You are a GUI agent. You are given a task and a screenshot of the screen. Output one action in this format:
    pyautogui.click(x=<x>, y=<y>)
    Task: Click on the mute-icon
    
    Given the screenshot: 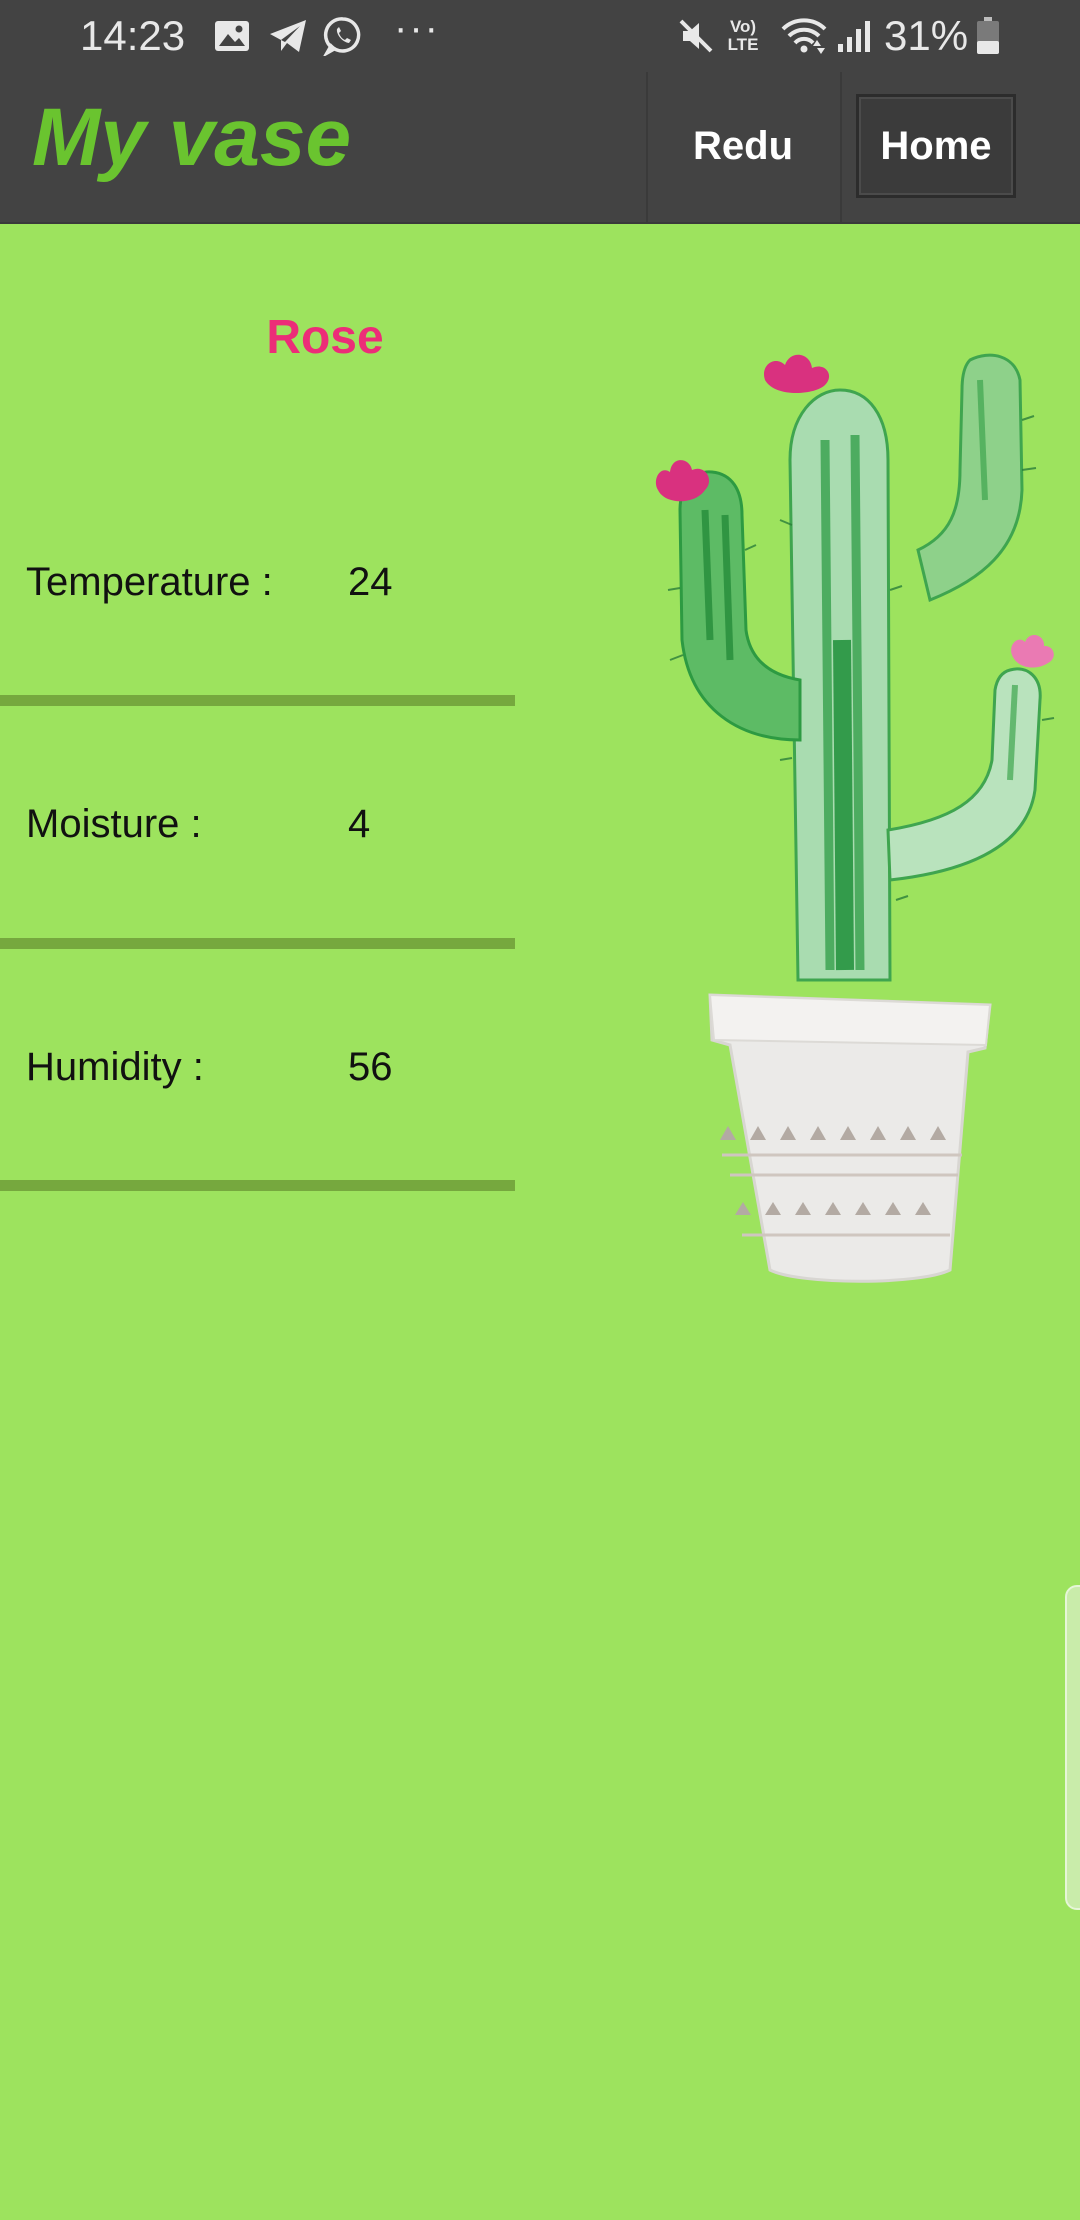 What is the action you would take?
    pyautogui.click(x=696, y=36)
    